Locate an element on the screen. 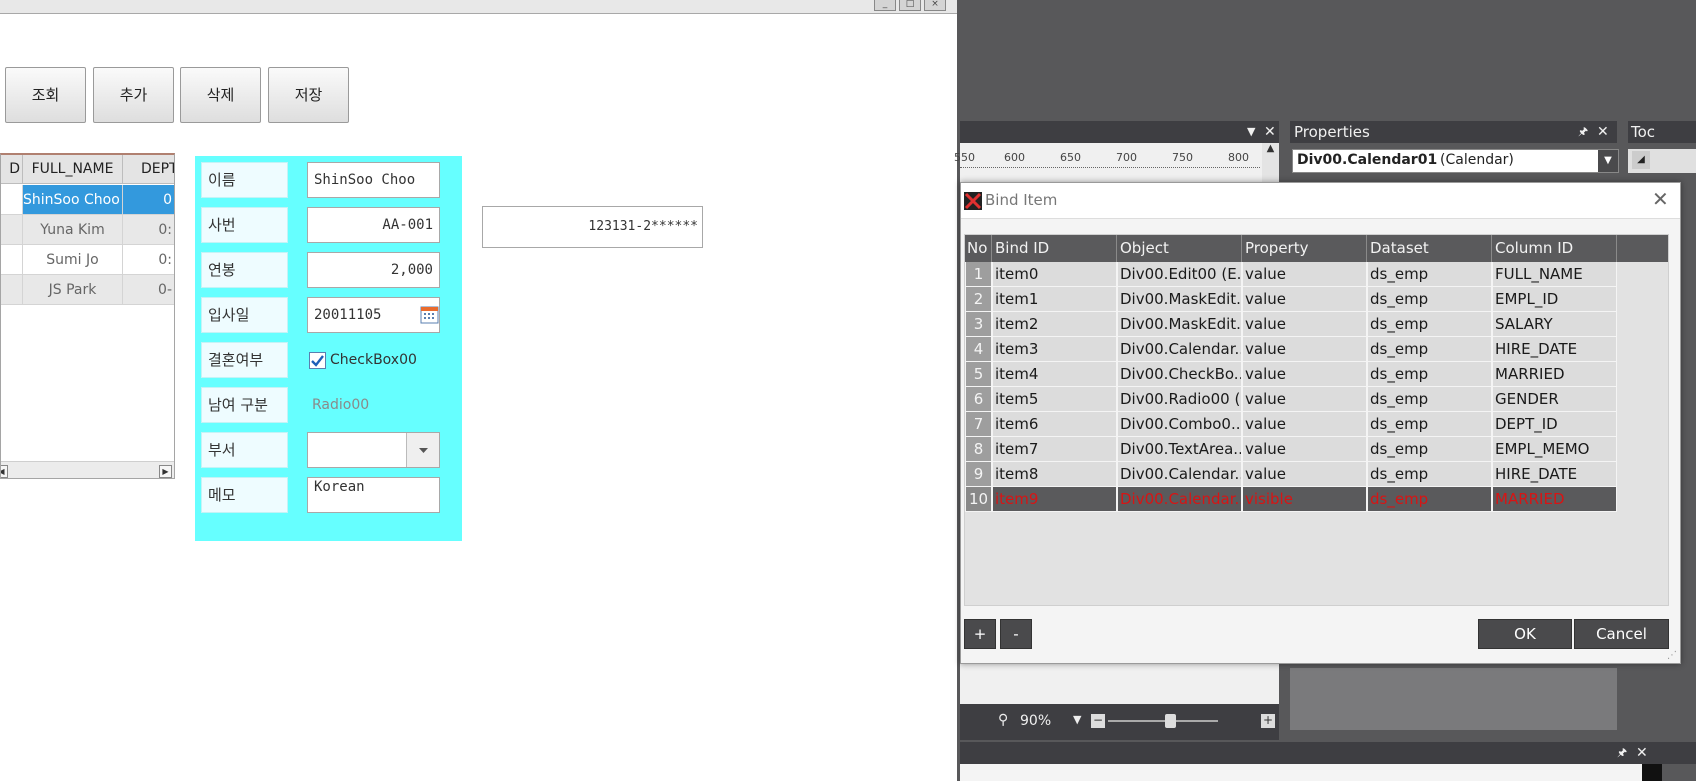 The width and height of the screenshot is (1696, 781). zoom-slider is located at coordinates (1163, 721).